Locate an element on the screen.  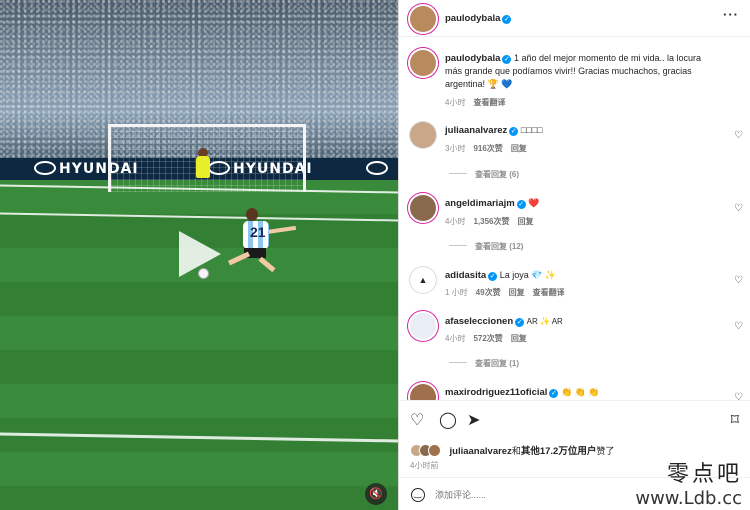
caption-username: paulodybala is located at coordinates (472, 58).